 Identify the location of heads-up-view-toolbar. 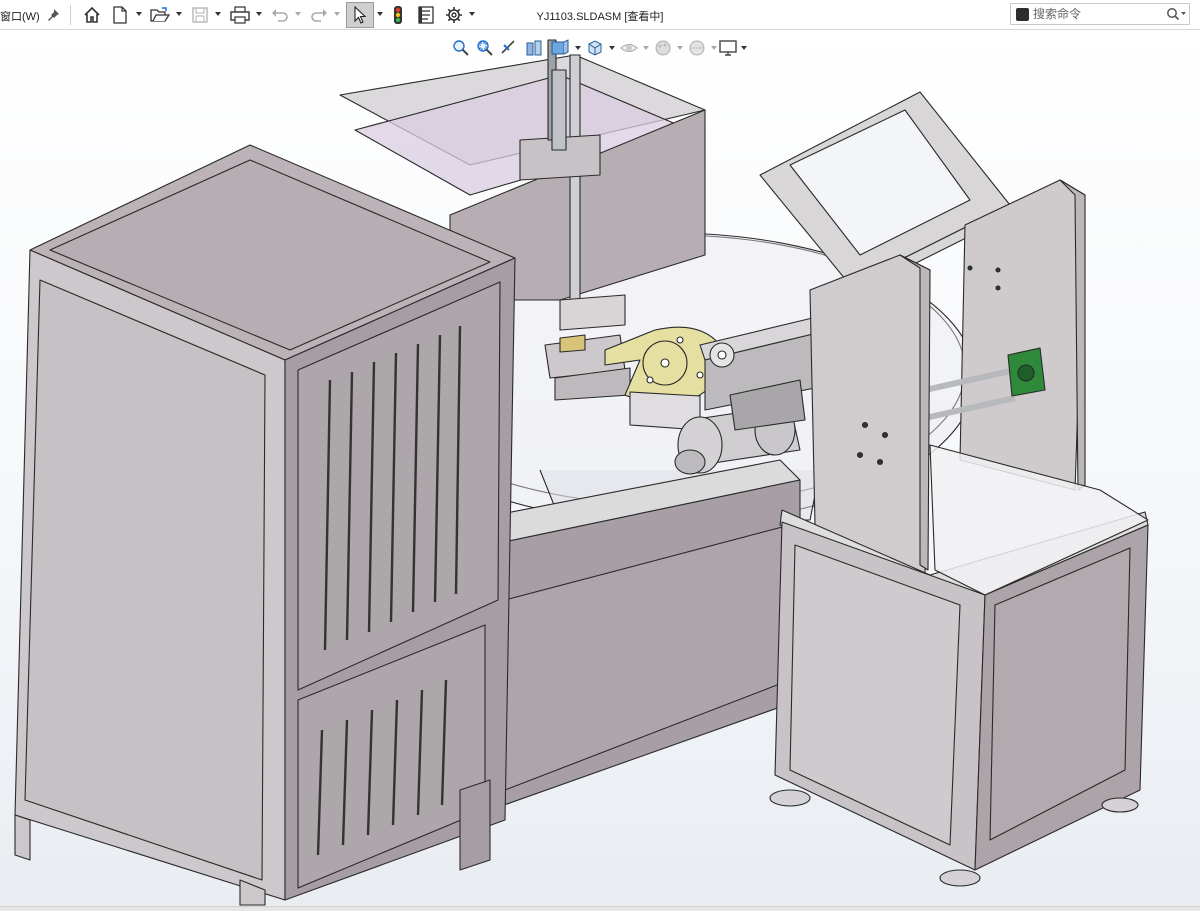
(600, 46).